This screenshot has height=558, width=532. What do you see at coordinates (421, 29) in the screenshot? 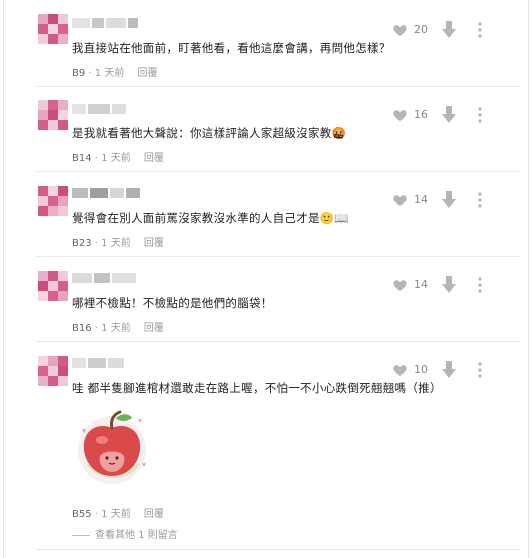
I see `like-count: 20` at bounding box center [421, 29].